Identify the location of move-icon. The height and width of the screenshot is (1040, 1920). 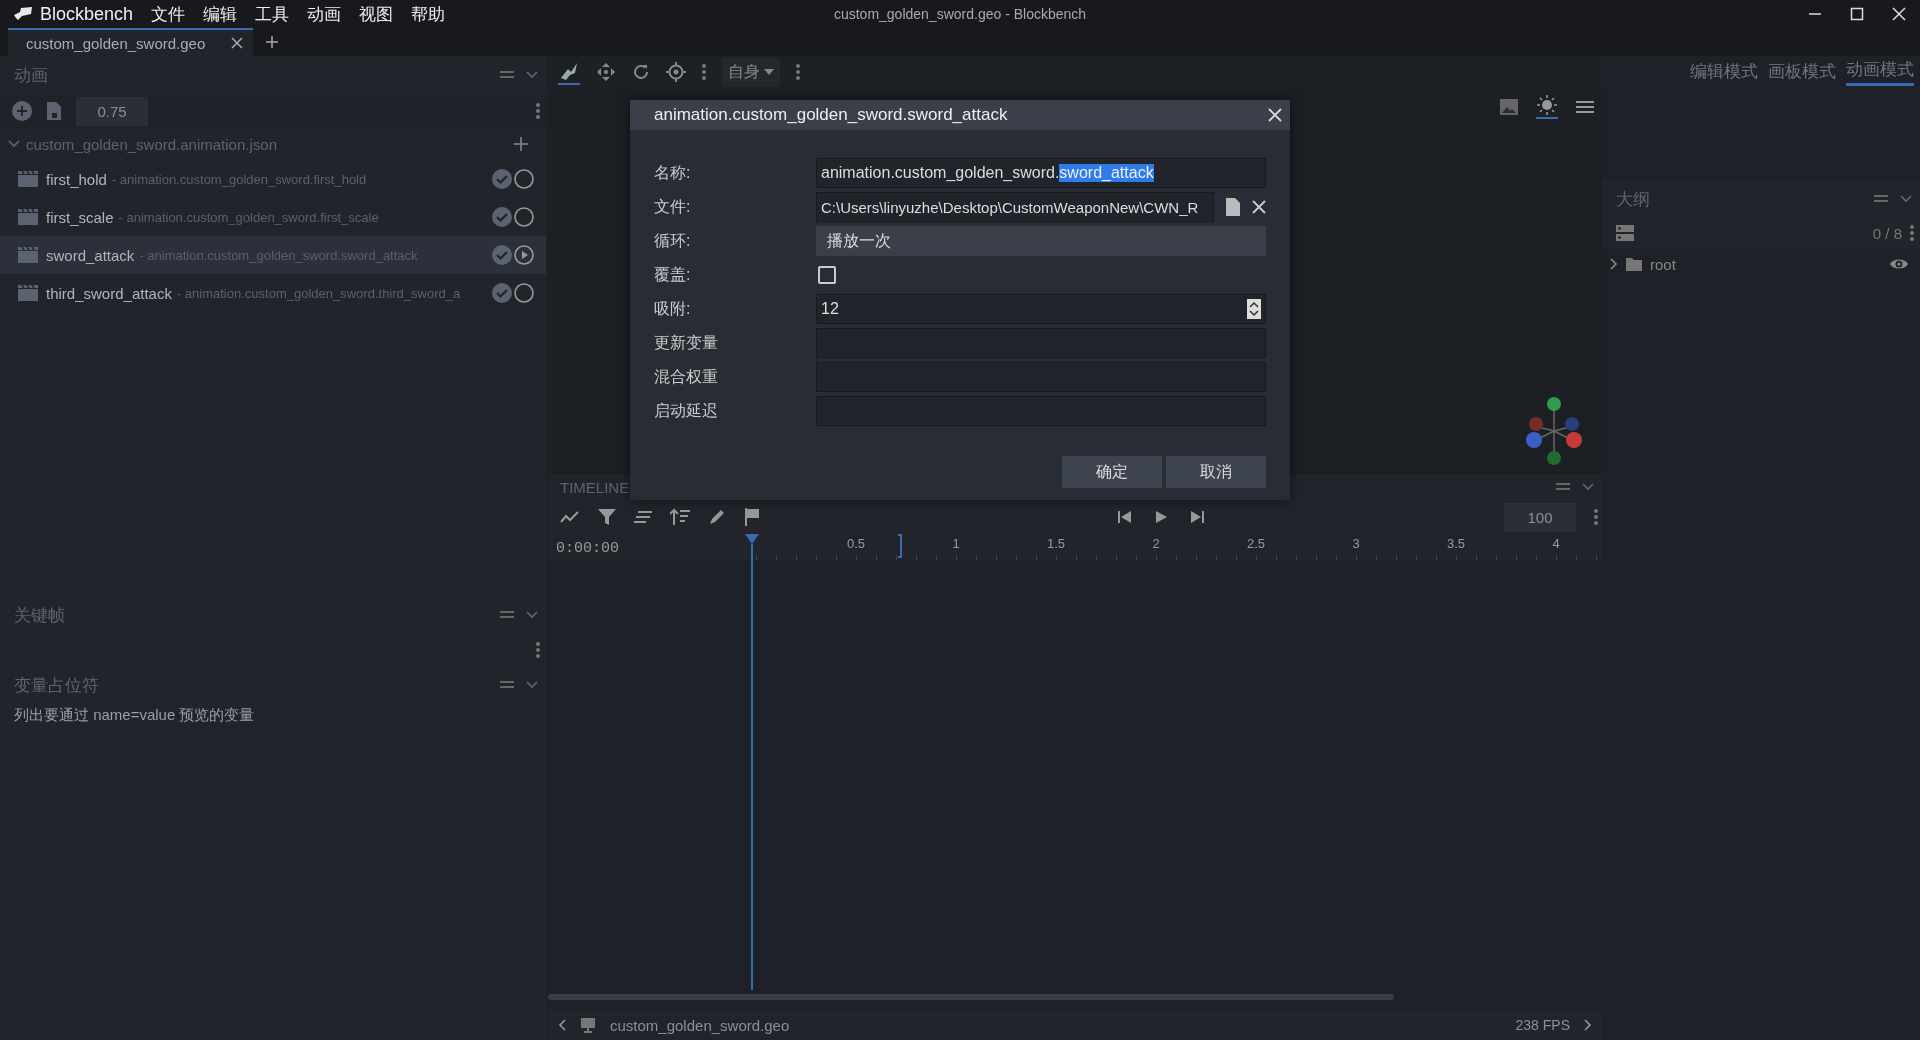
(606, 72).